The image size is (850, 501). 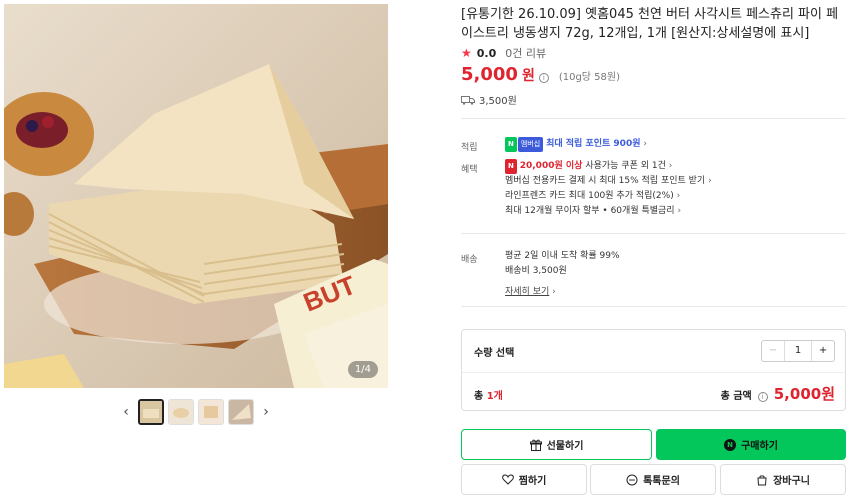 I want to click on quantity-panel: 수량 선택 − 1 + 총 1개 총 금액 i 5,000원, so click(x=653, y=370).